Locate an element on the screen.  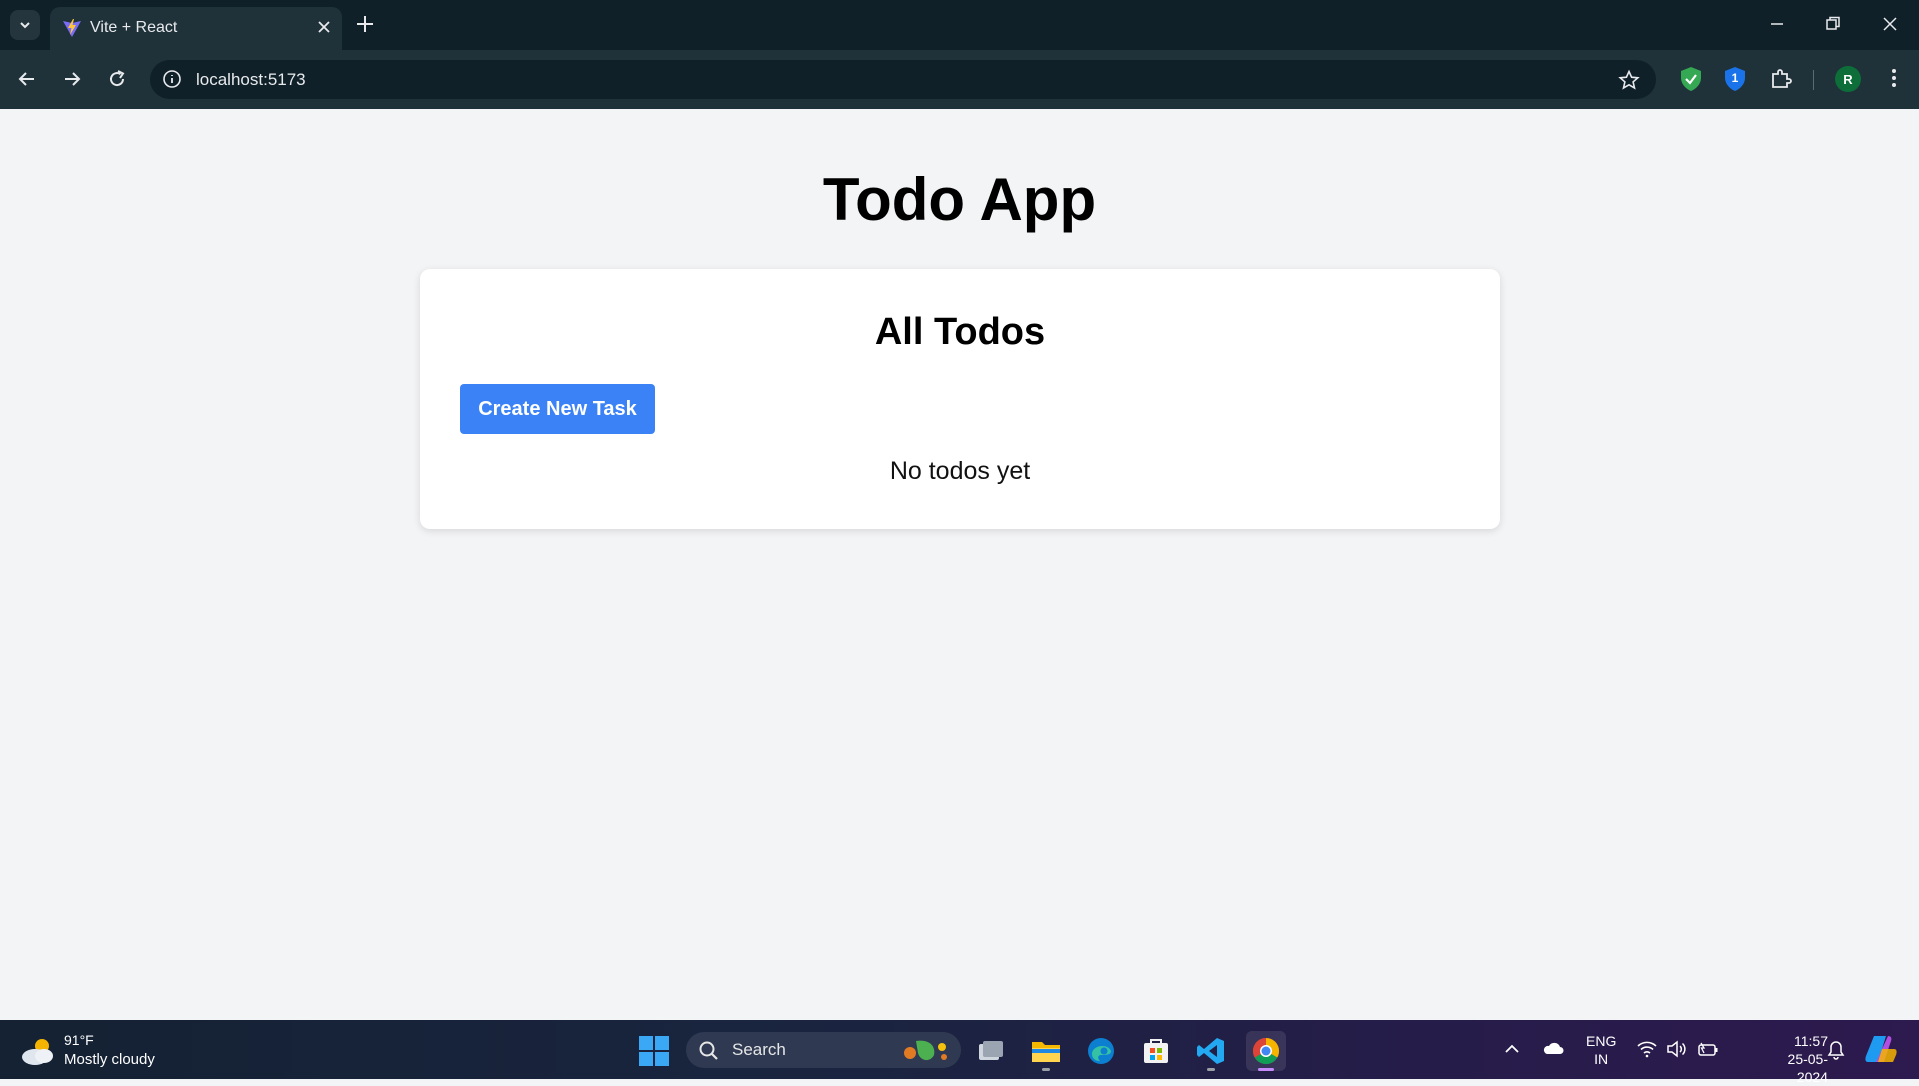
folder-icon is located at coordinates (1046, 1052).